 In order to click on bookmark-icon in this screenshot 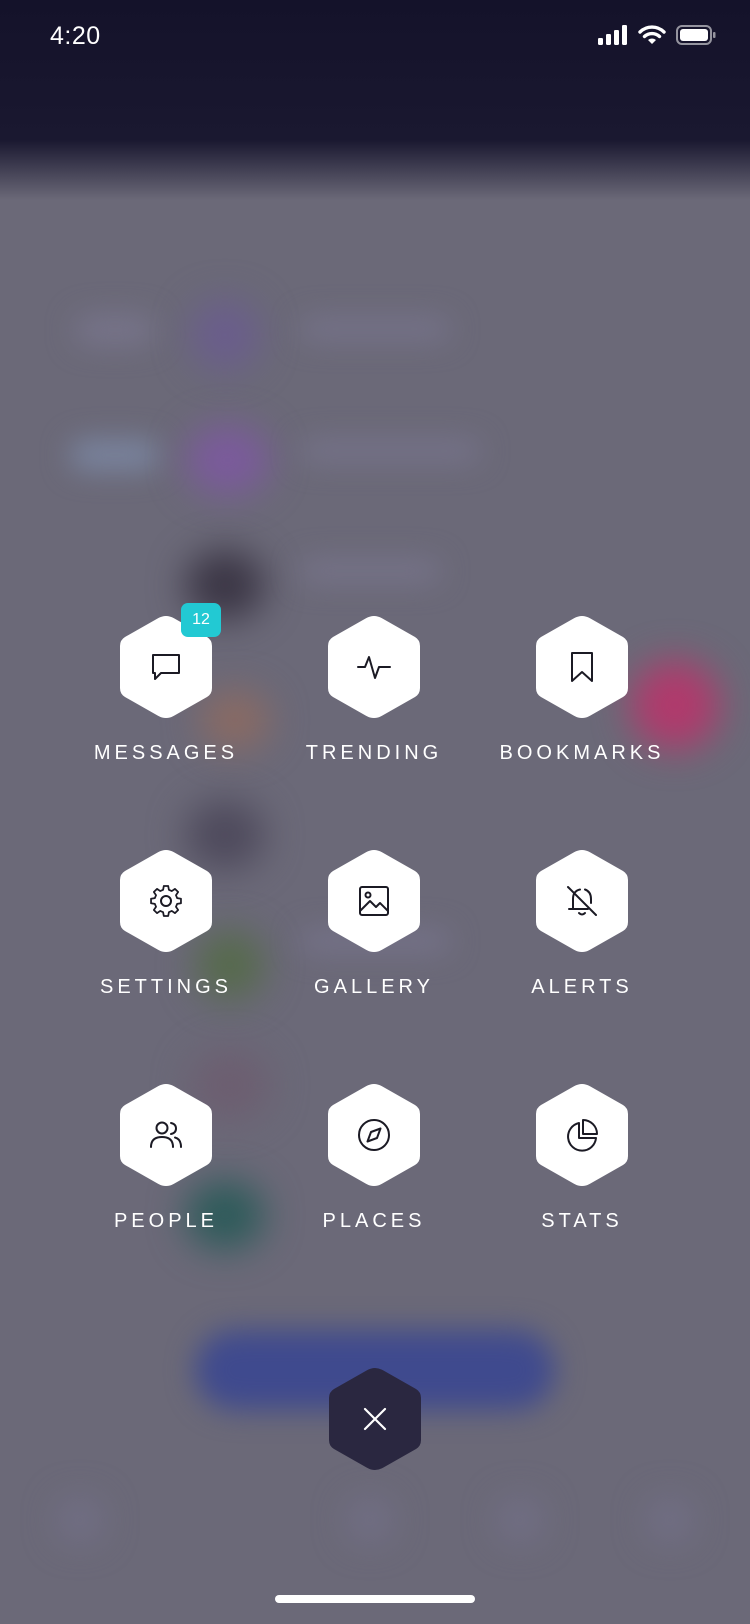, I will do `click(582, 667)`.